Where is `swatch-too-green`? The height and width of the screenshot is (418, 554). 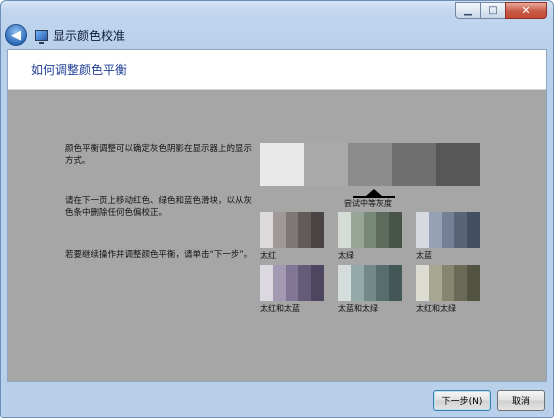
swatch-too-green is located at coordinates (370, 230).